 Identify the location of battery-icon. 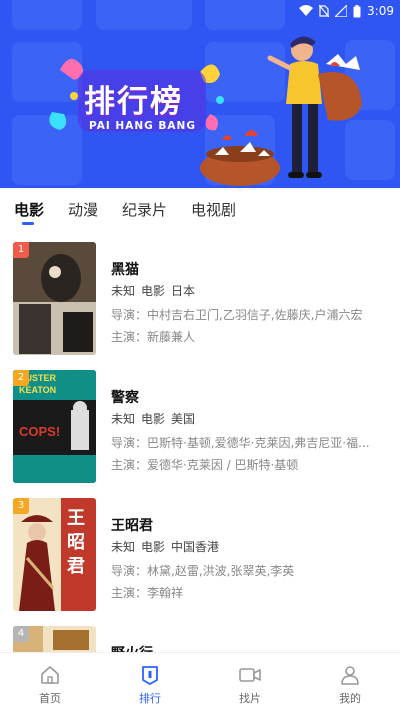
(357, 10).